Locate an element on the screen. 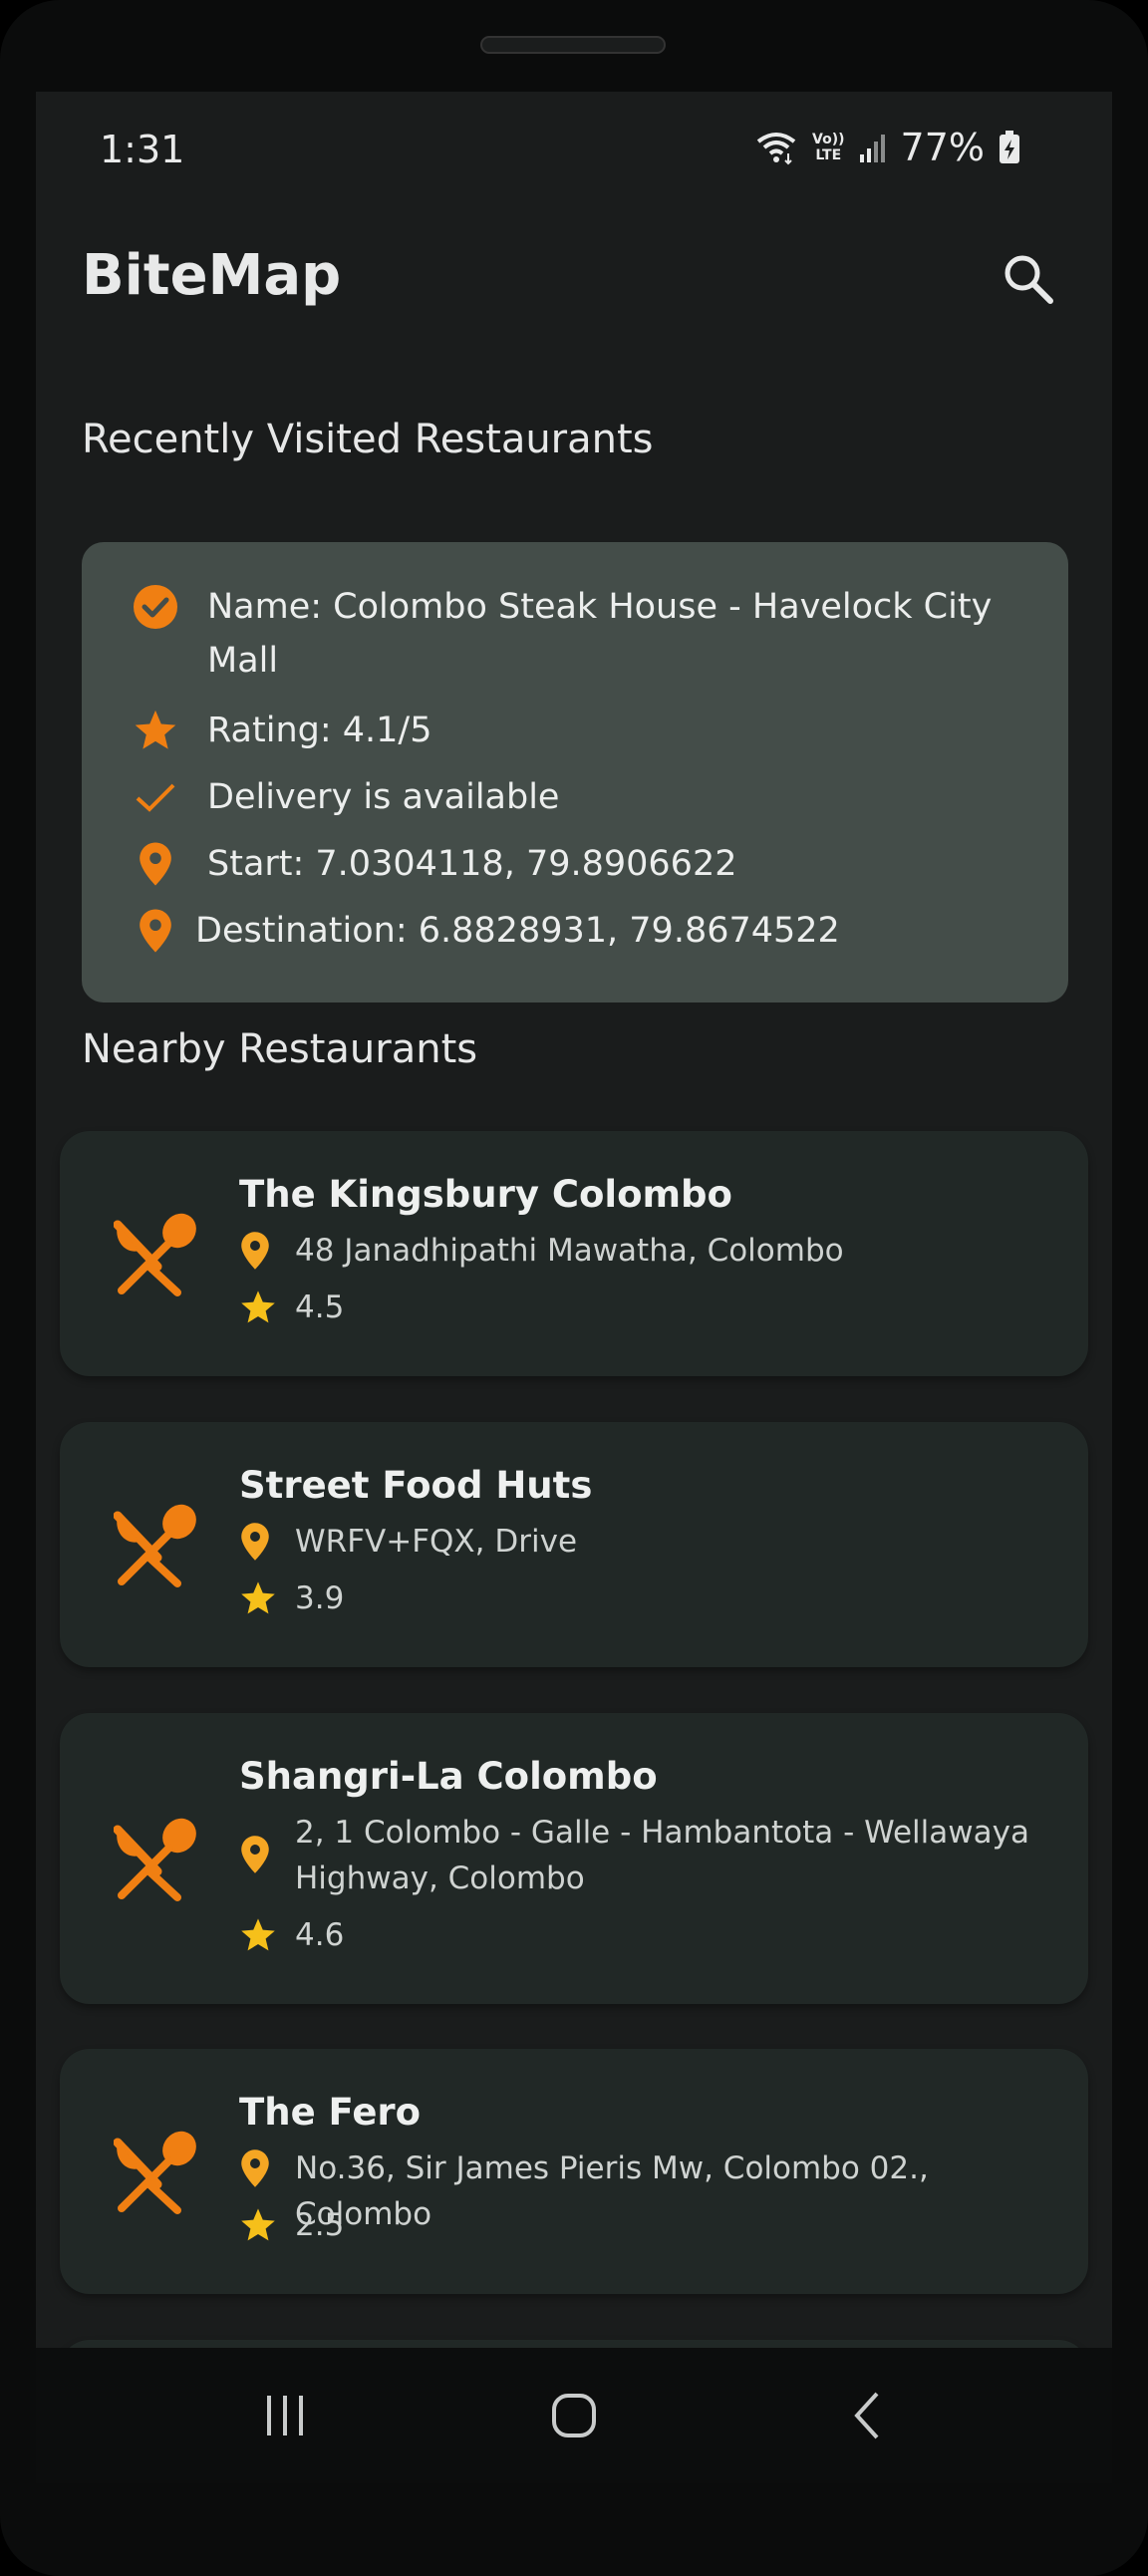 The image size is (1148, 2576). restaurant-address: 48 Janadhipathi Mawatha, Colombo is located at coordinates (645, 1251).